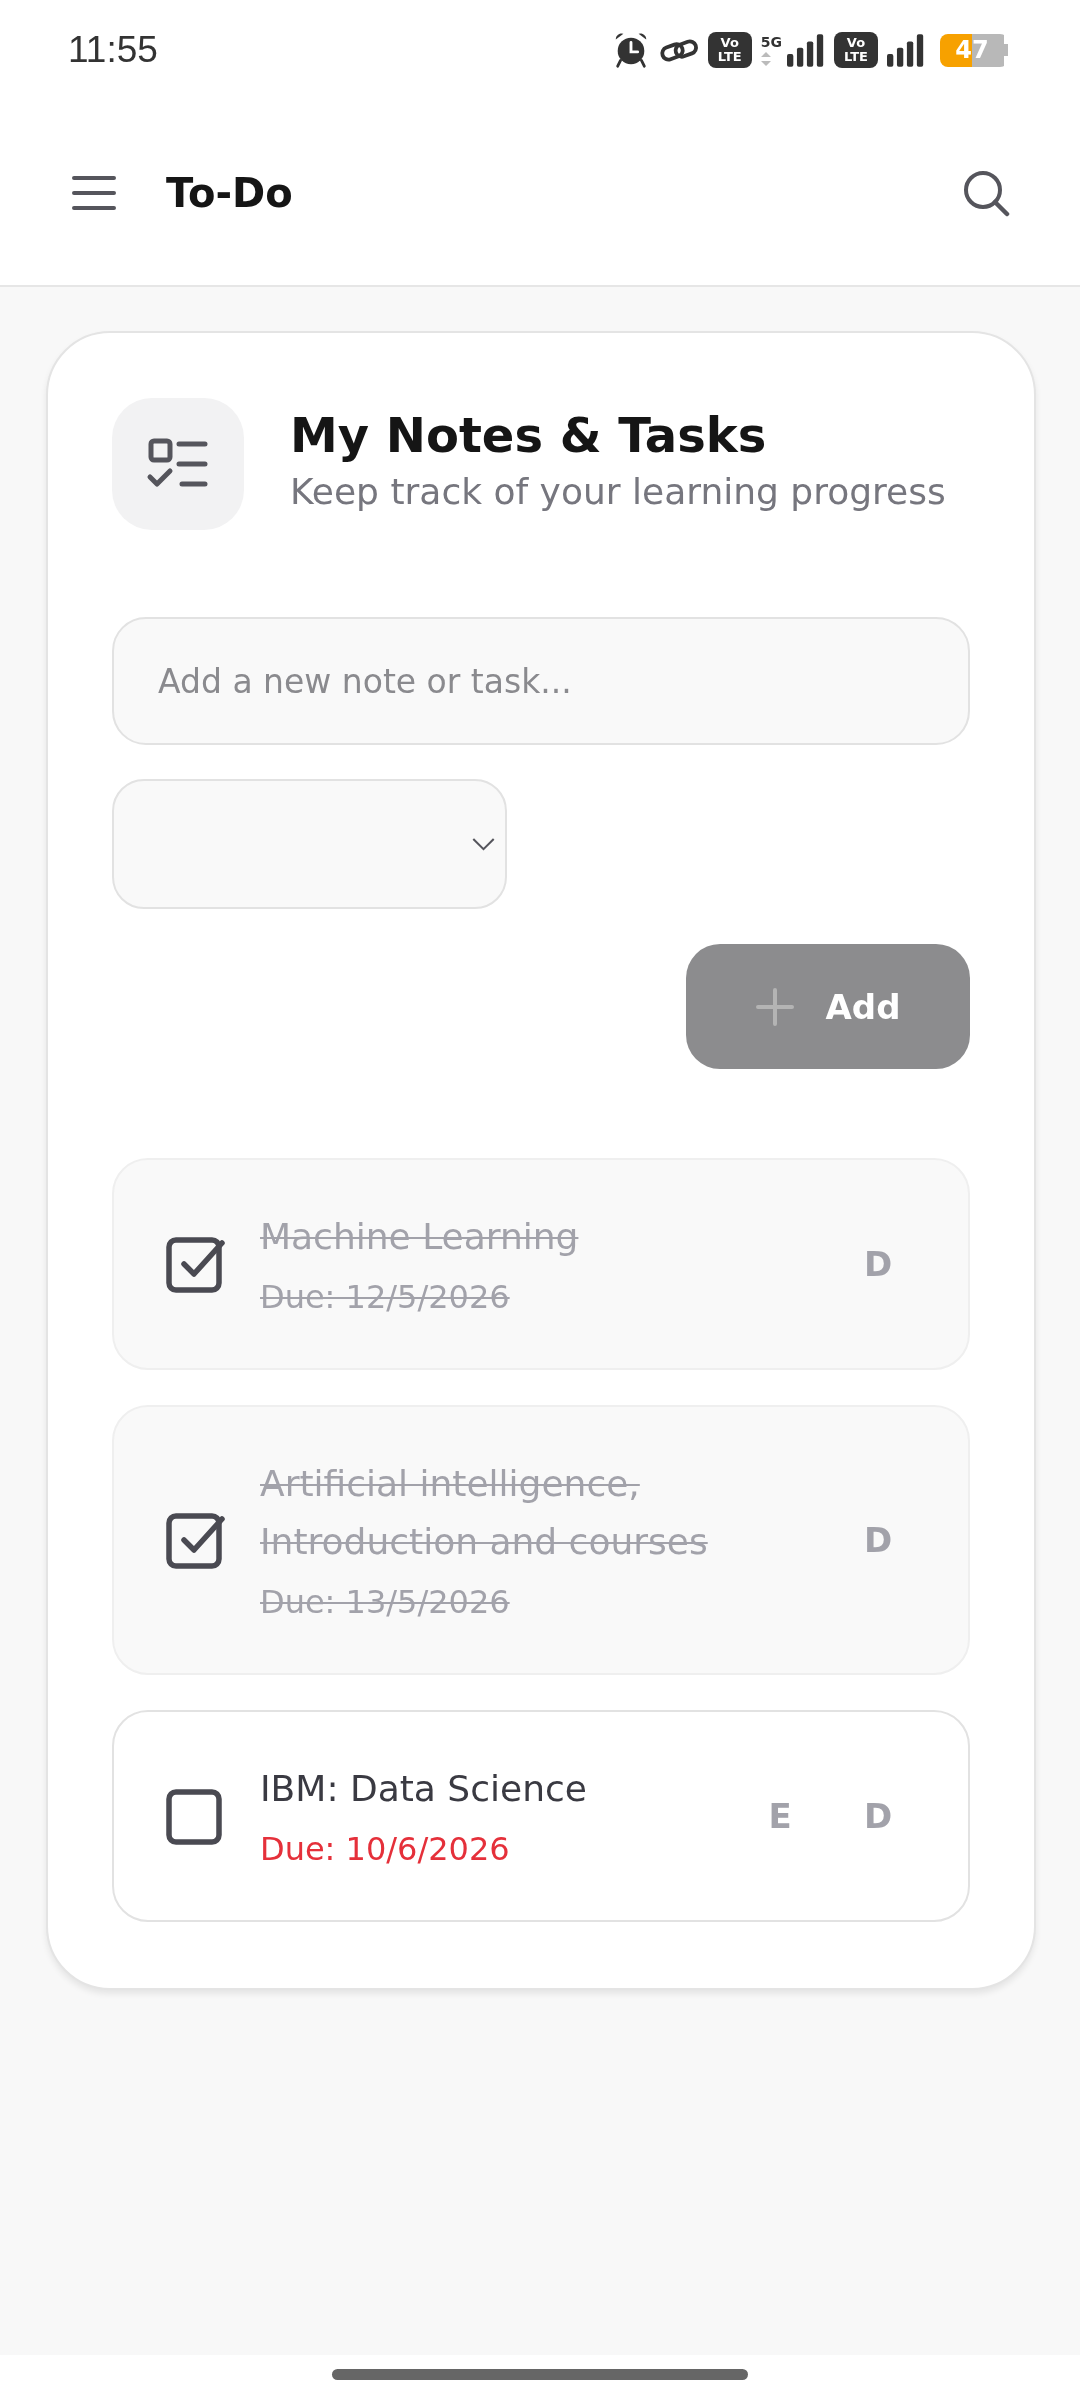 This screenshot has width=1080, height=2400. I want to click on card-subtitle: Keep track of your learning progress, so click(618, 492).